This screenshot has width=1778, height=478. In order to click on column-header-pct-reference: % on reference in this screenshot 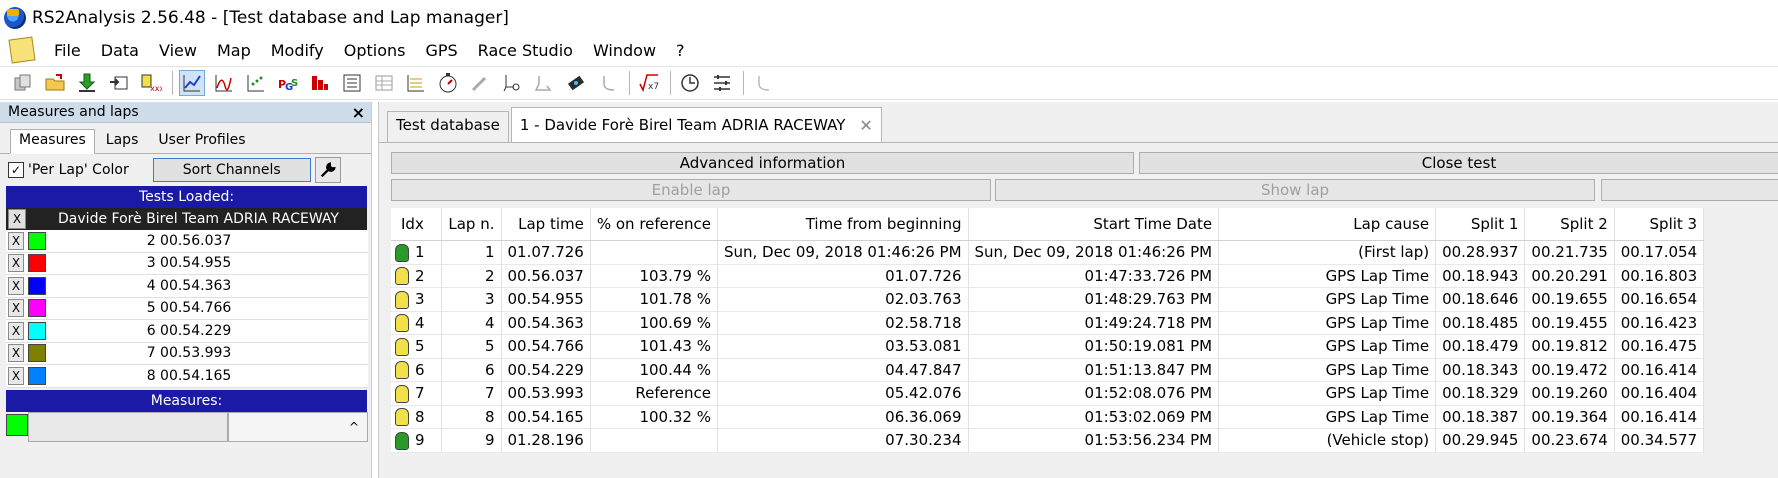, I will do `click(654, 224)`.